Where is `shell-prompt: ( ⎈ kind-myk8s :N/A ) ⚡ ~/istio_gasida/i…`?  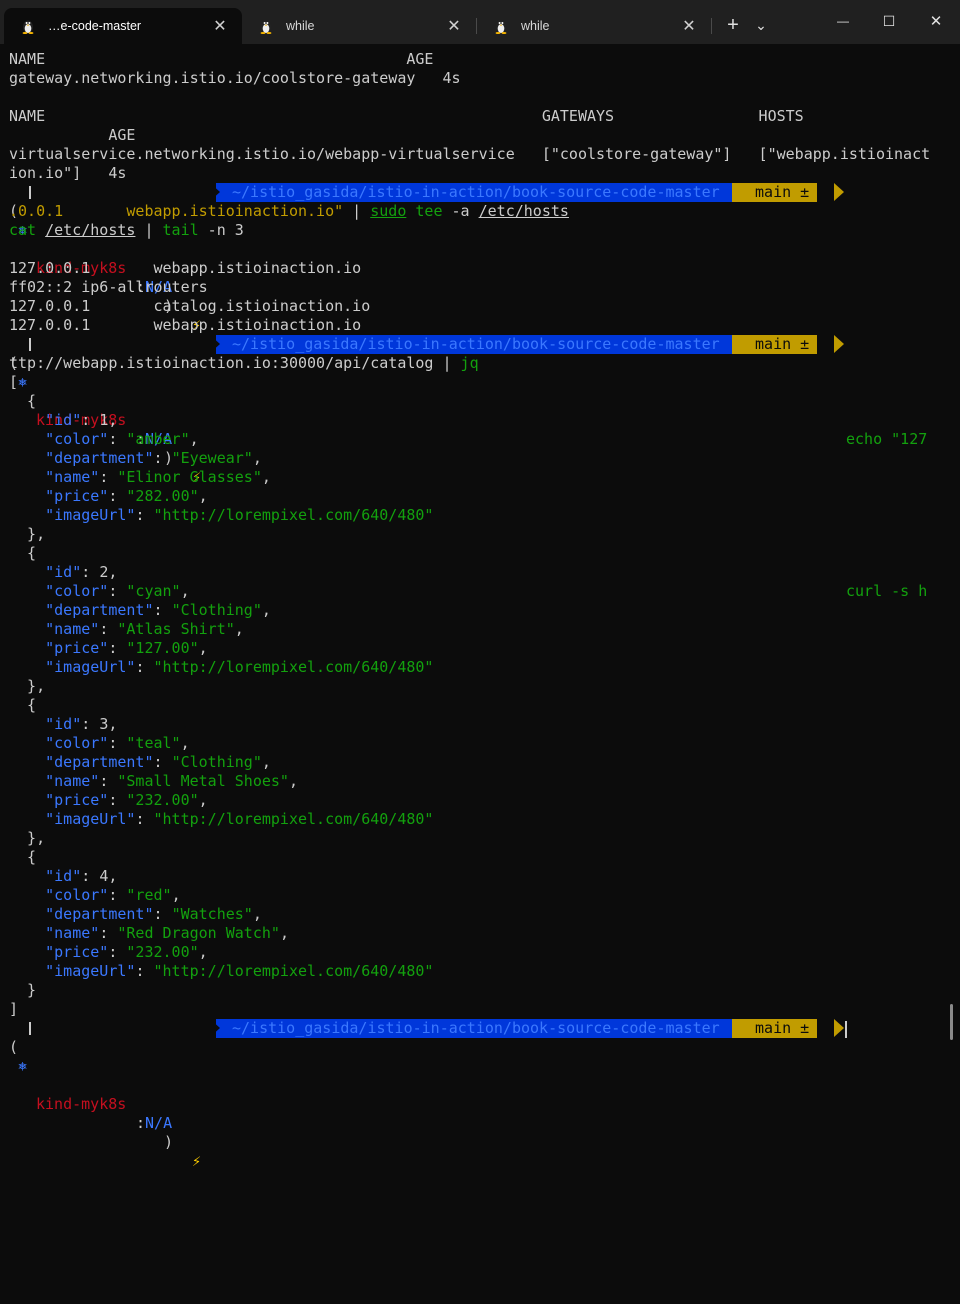 shell-prompt: ( ⎈ kind-myk8s :N/A ) ⚡ ~/istio_gasida/i… is located at coordinates (480, 1094).